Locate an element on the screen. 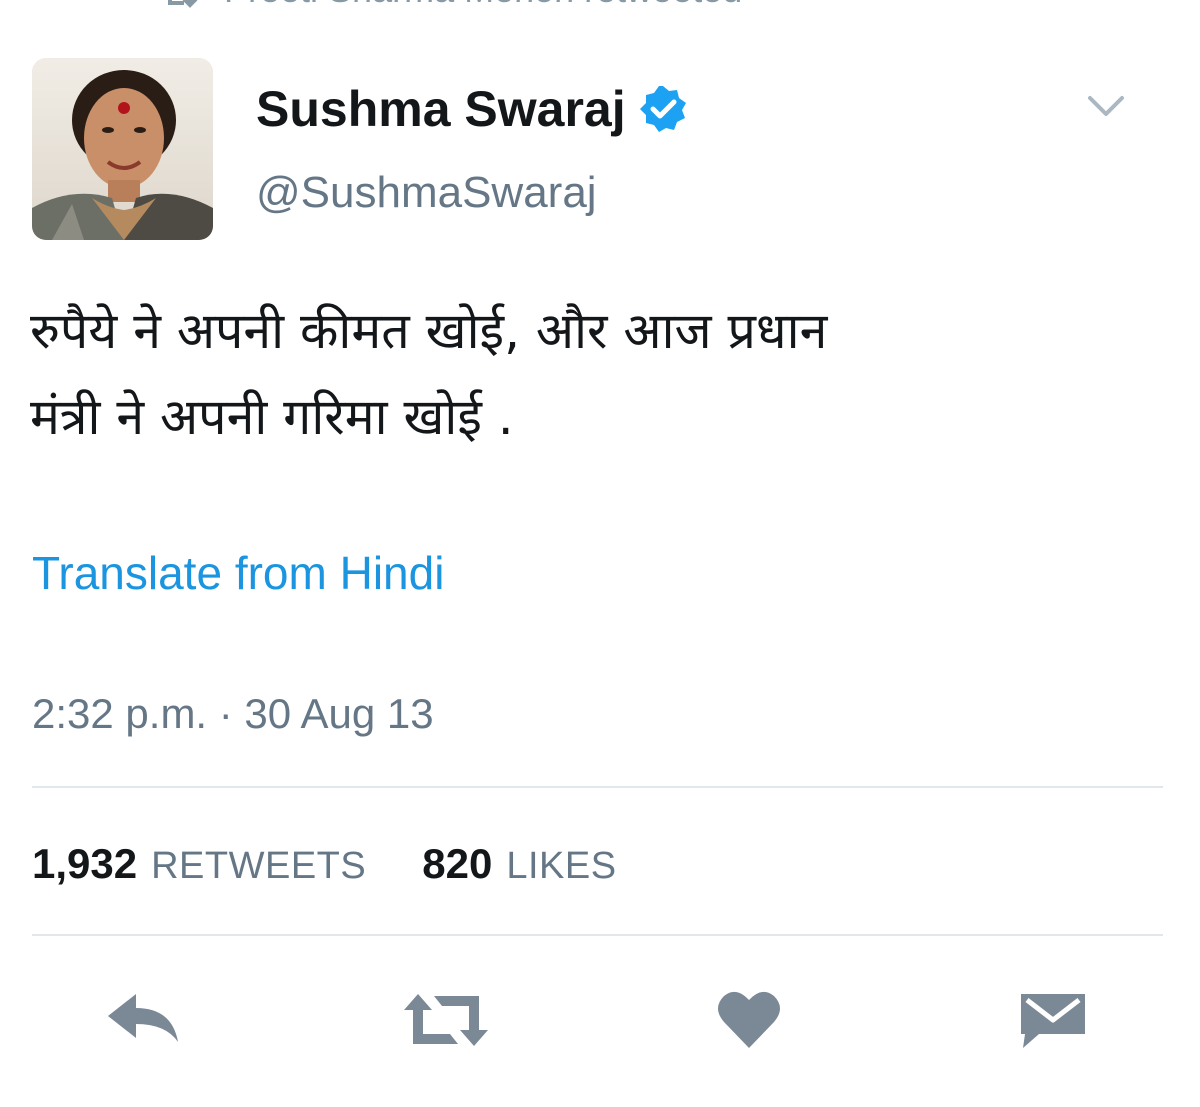 This screenshot has height=1107, width=1200. envelope-icon is located at coordinates (1053, 1021).